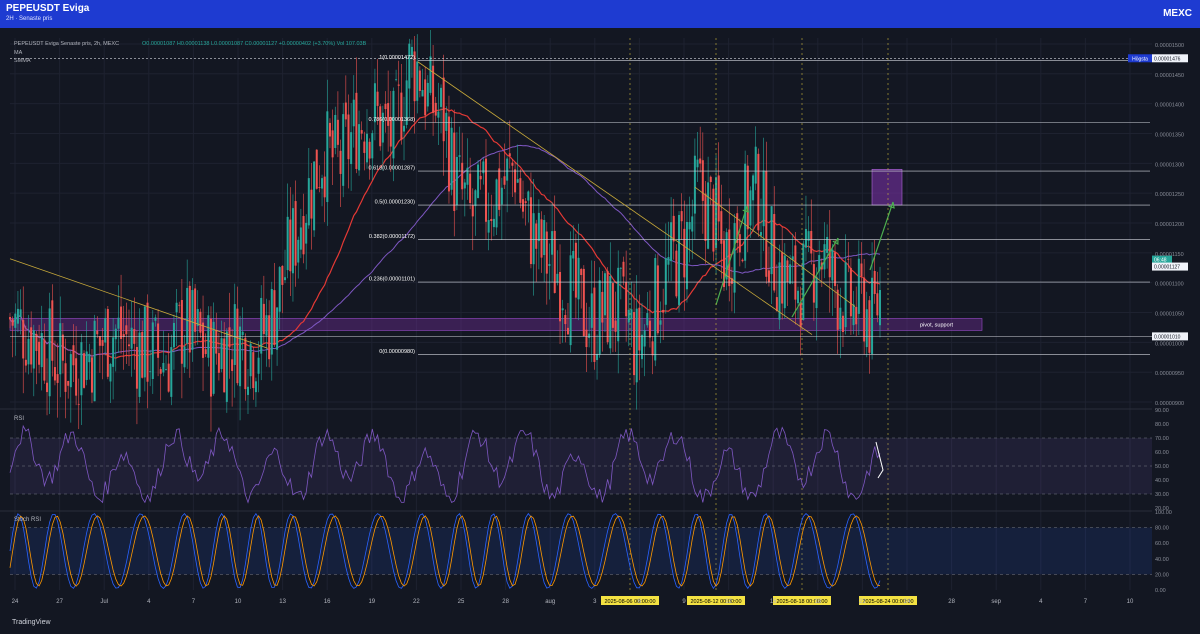 This screenshot has height=634, width=1200. I want to click on y-tick-label: 0.00001450, so click(1169, 76).